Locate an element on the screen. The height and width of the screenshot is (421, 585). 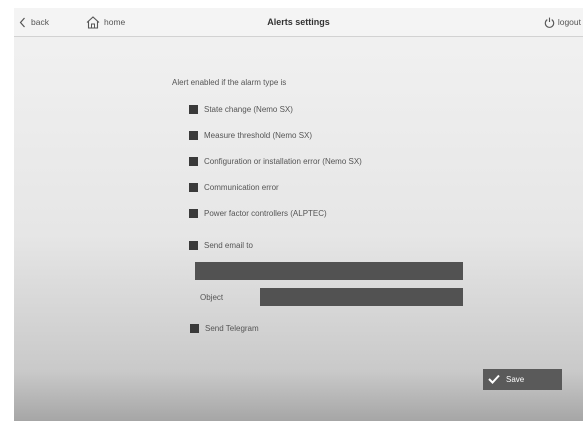
option-send-telegram: Send Telegram is located at coordinates (224, 328).